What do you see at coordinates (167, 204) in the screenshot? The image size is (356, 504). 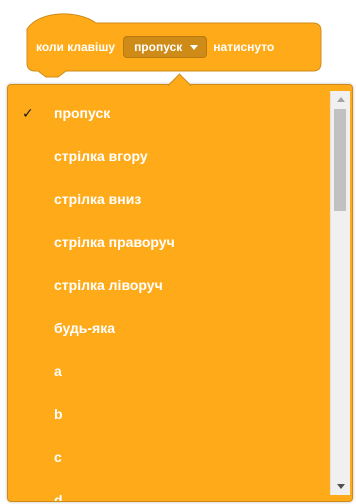 I see `menu-item-down-arrow: стрілка вниз` at bounding box center [167, 204].